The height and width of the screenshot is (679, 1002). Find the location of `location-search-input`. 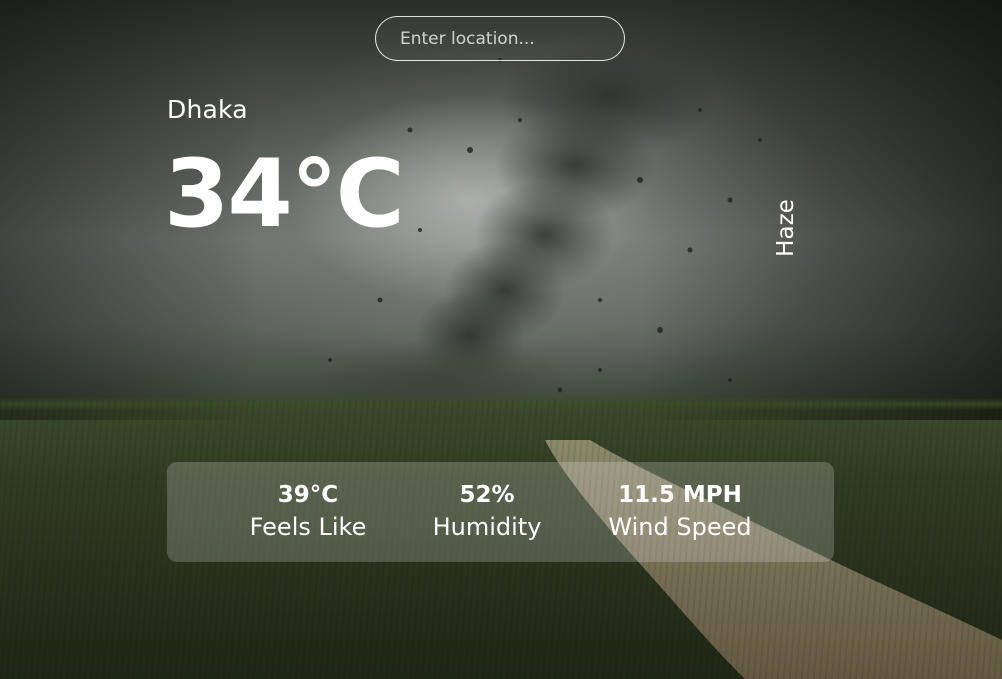

location-search-input is located at coordinates (500, 38).